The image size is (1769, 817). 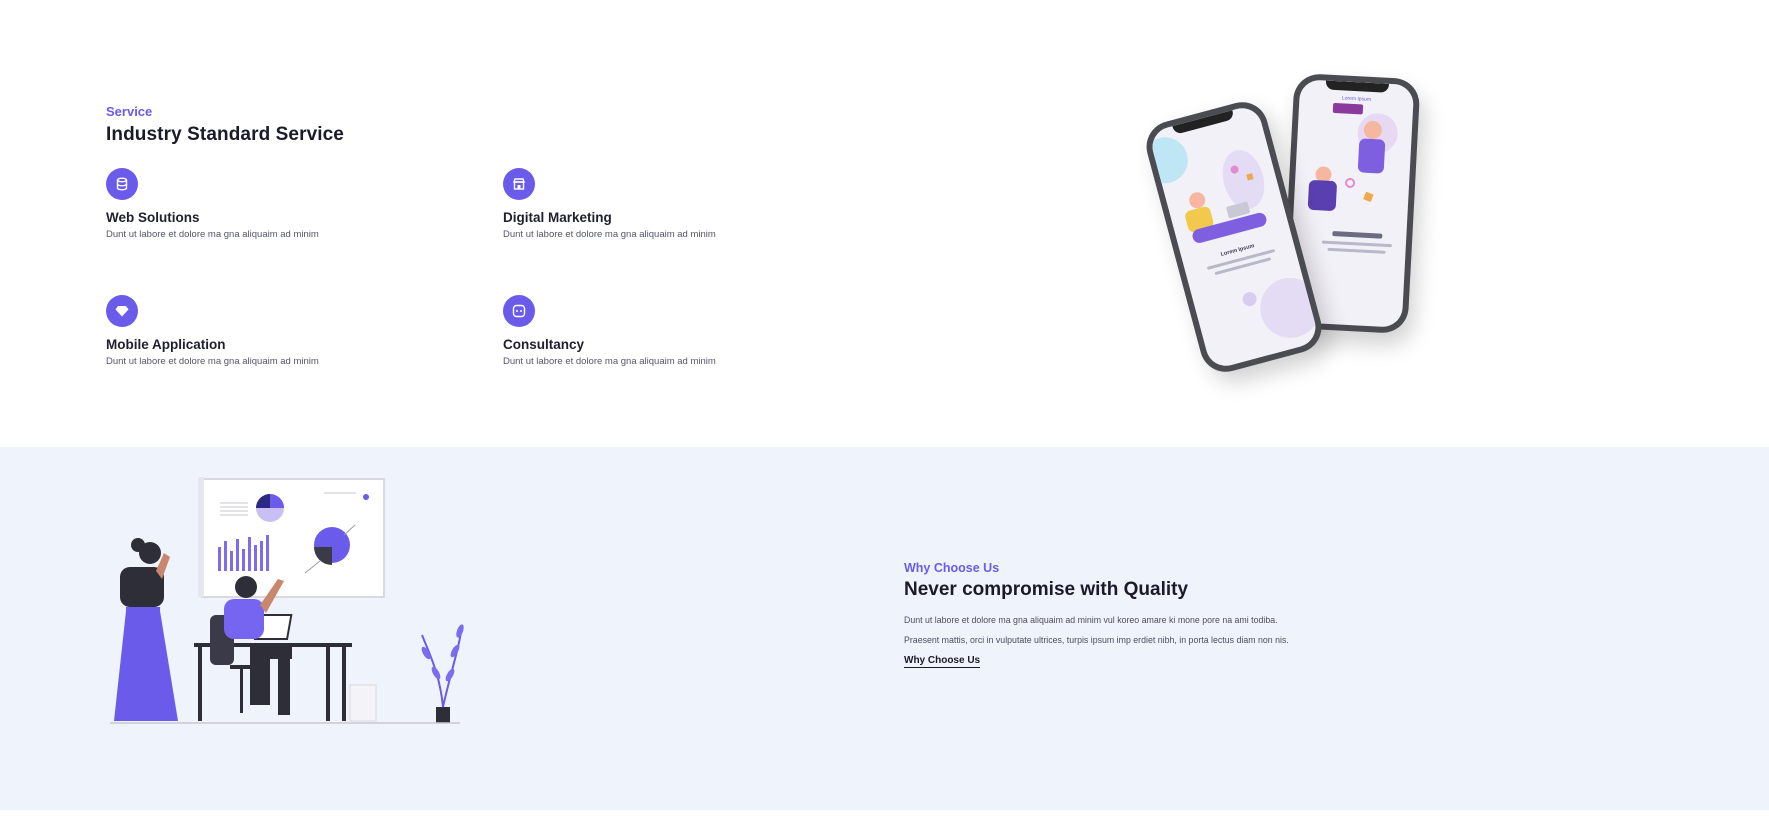 I want to click on store-icon, so click(x=519, y=184).